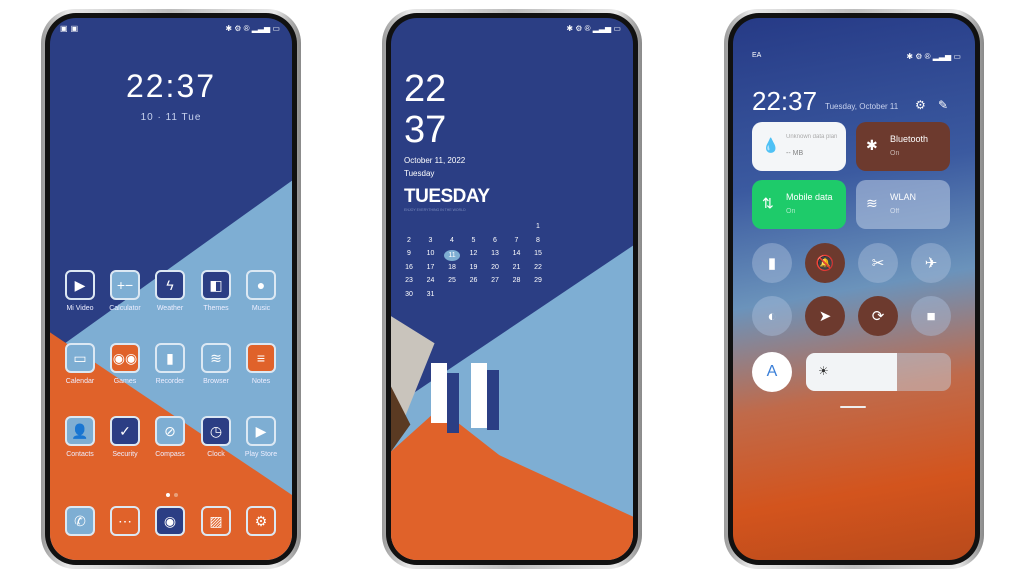 This screenshot has height=576, width=1024. What do you see at coordinates (474, 240) in the screenshot?
I see `calendar-day: 5` at bounding box center [474, 240].